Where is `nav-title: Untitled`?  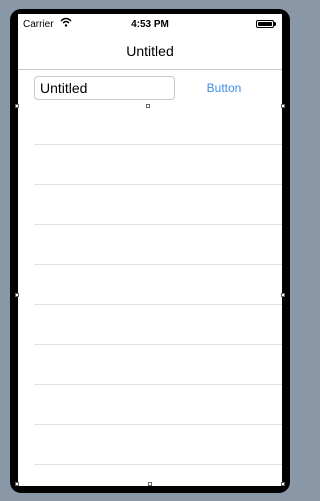 nav-title: Untitled is located at coordinates (150, 51).